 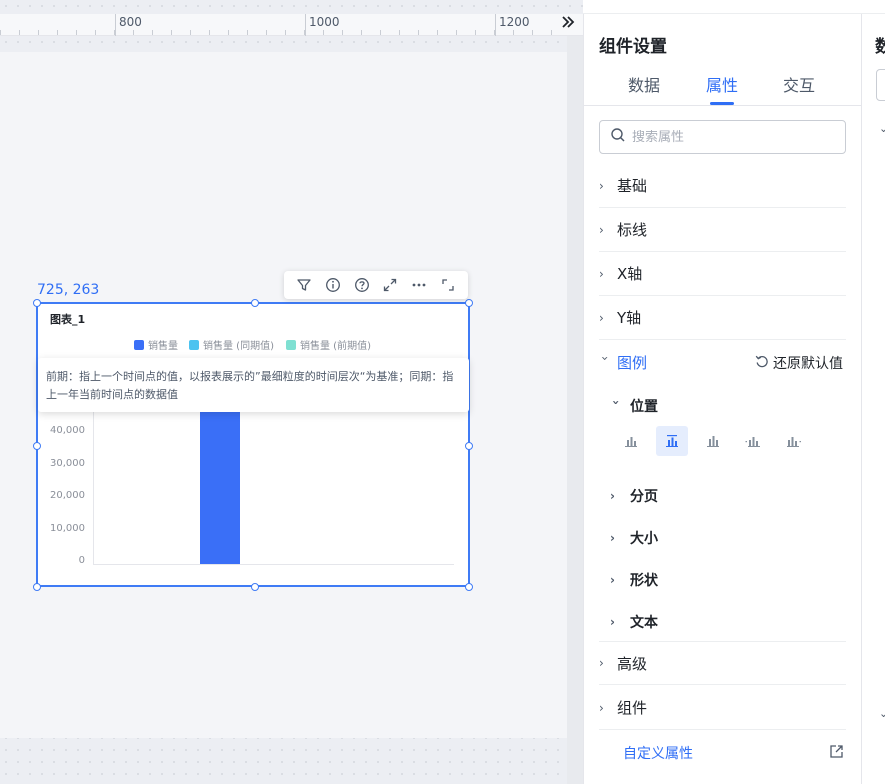 What do you see at coordinates (575, 410) in the screenshot?
I see `vertical-scrollbar` at bounding box center [575, 410].